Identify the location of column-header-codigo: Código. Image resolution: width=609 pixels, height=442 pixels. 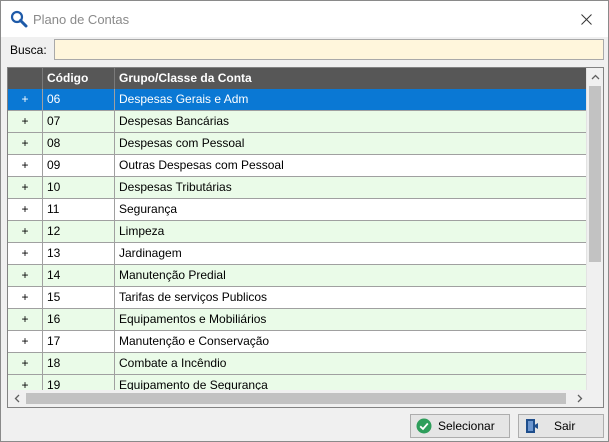
(79, 78).